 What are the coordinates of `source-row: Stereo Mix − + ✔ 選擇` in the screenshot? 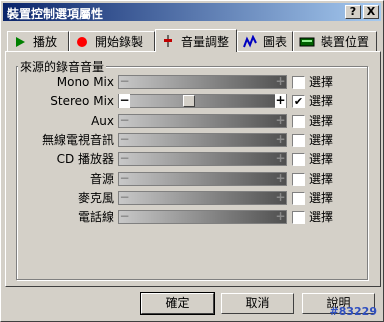 It's located at (192, 101).